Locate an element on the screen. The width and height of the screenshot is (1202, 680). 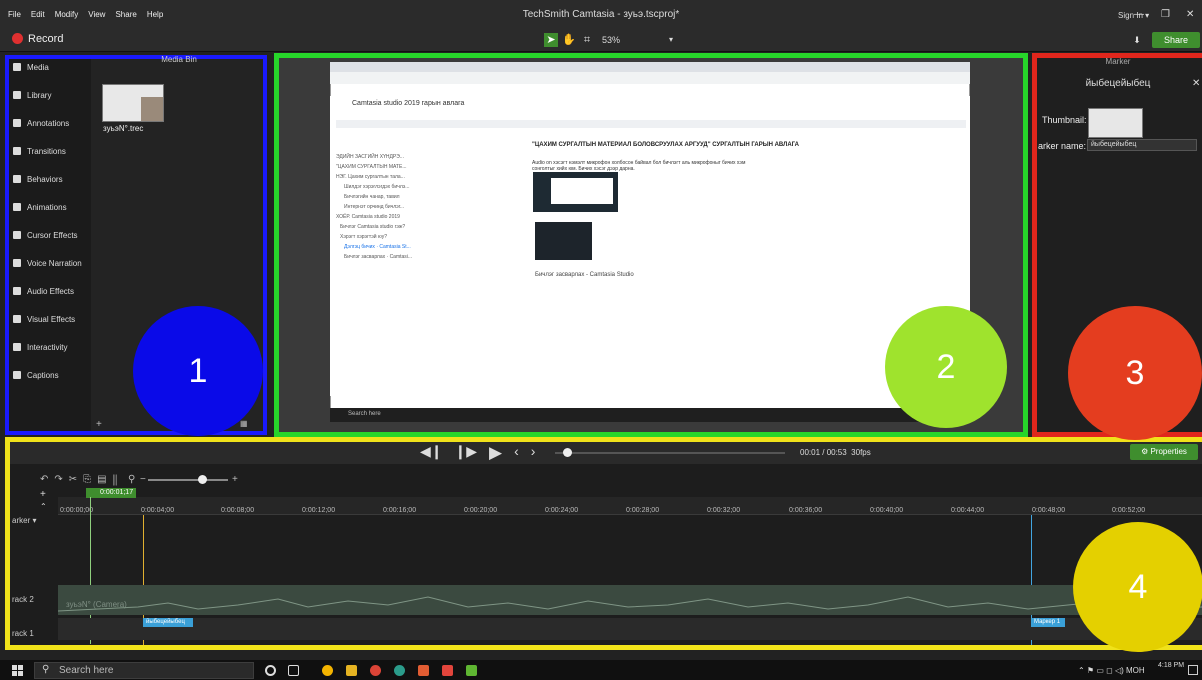
annotations-icon is located at coordinates (17, 123).